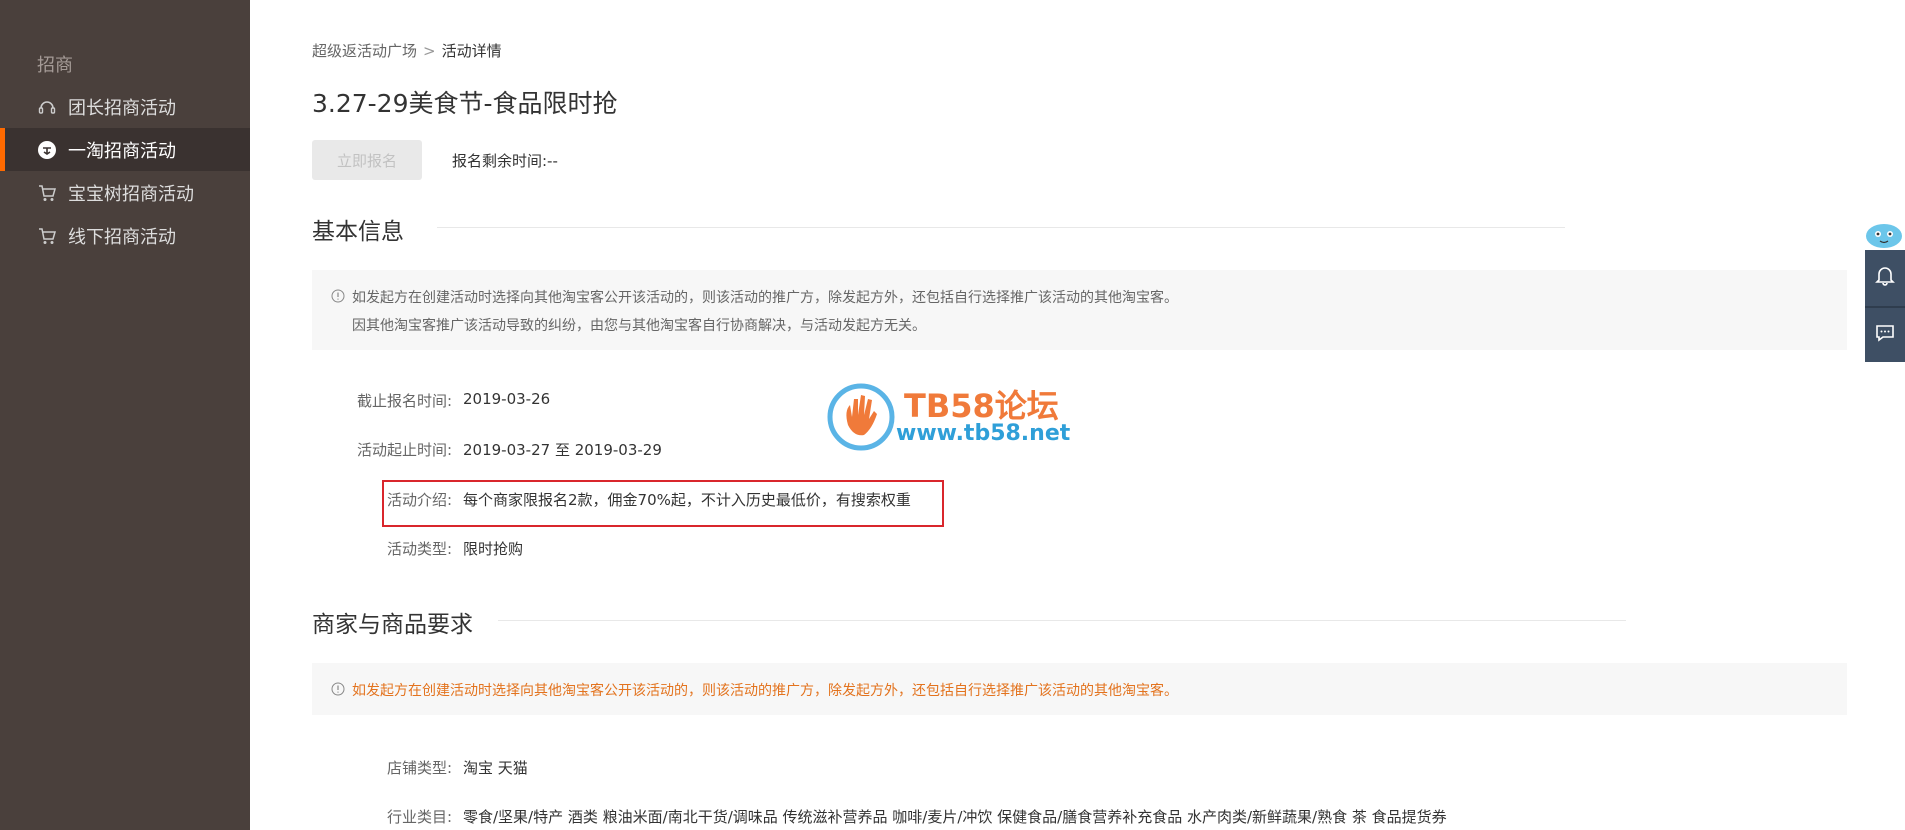 The image size is (1905, 830). What do you see at coordinates (122, 151) in the screenshot?
I see `sidebar-item-label: 一淘招商活动` at bounding box center [122, 151].